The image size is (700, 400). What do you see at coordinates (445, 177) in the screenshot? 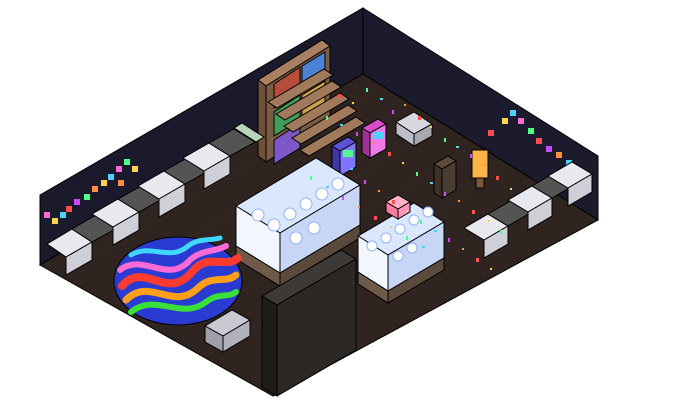
I see `speaker-cabinet` at bounding box center [445, 177].